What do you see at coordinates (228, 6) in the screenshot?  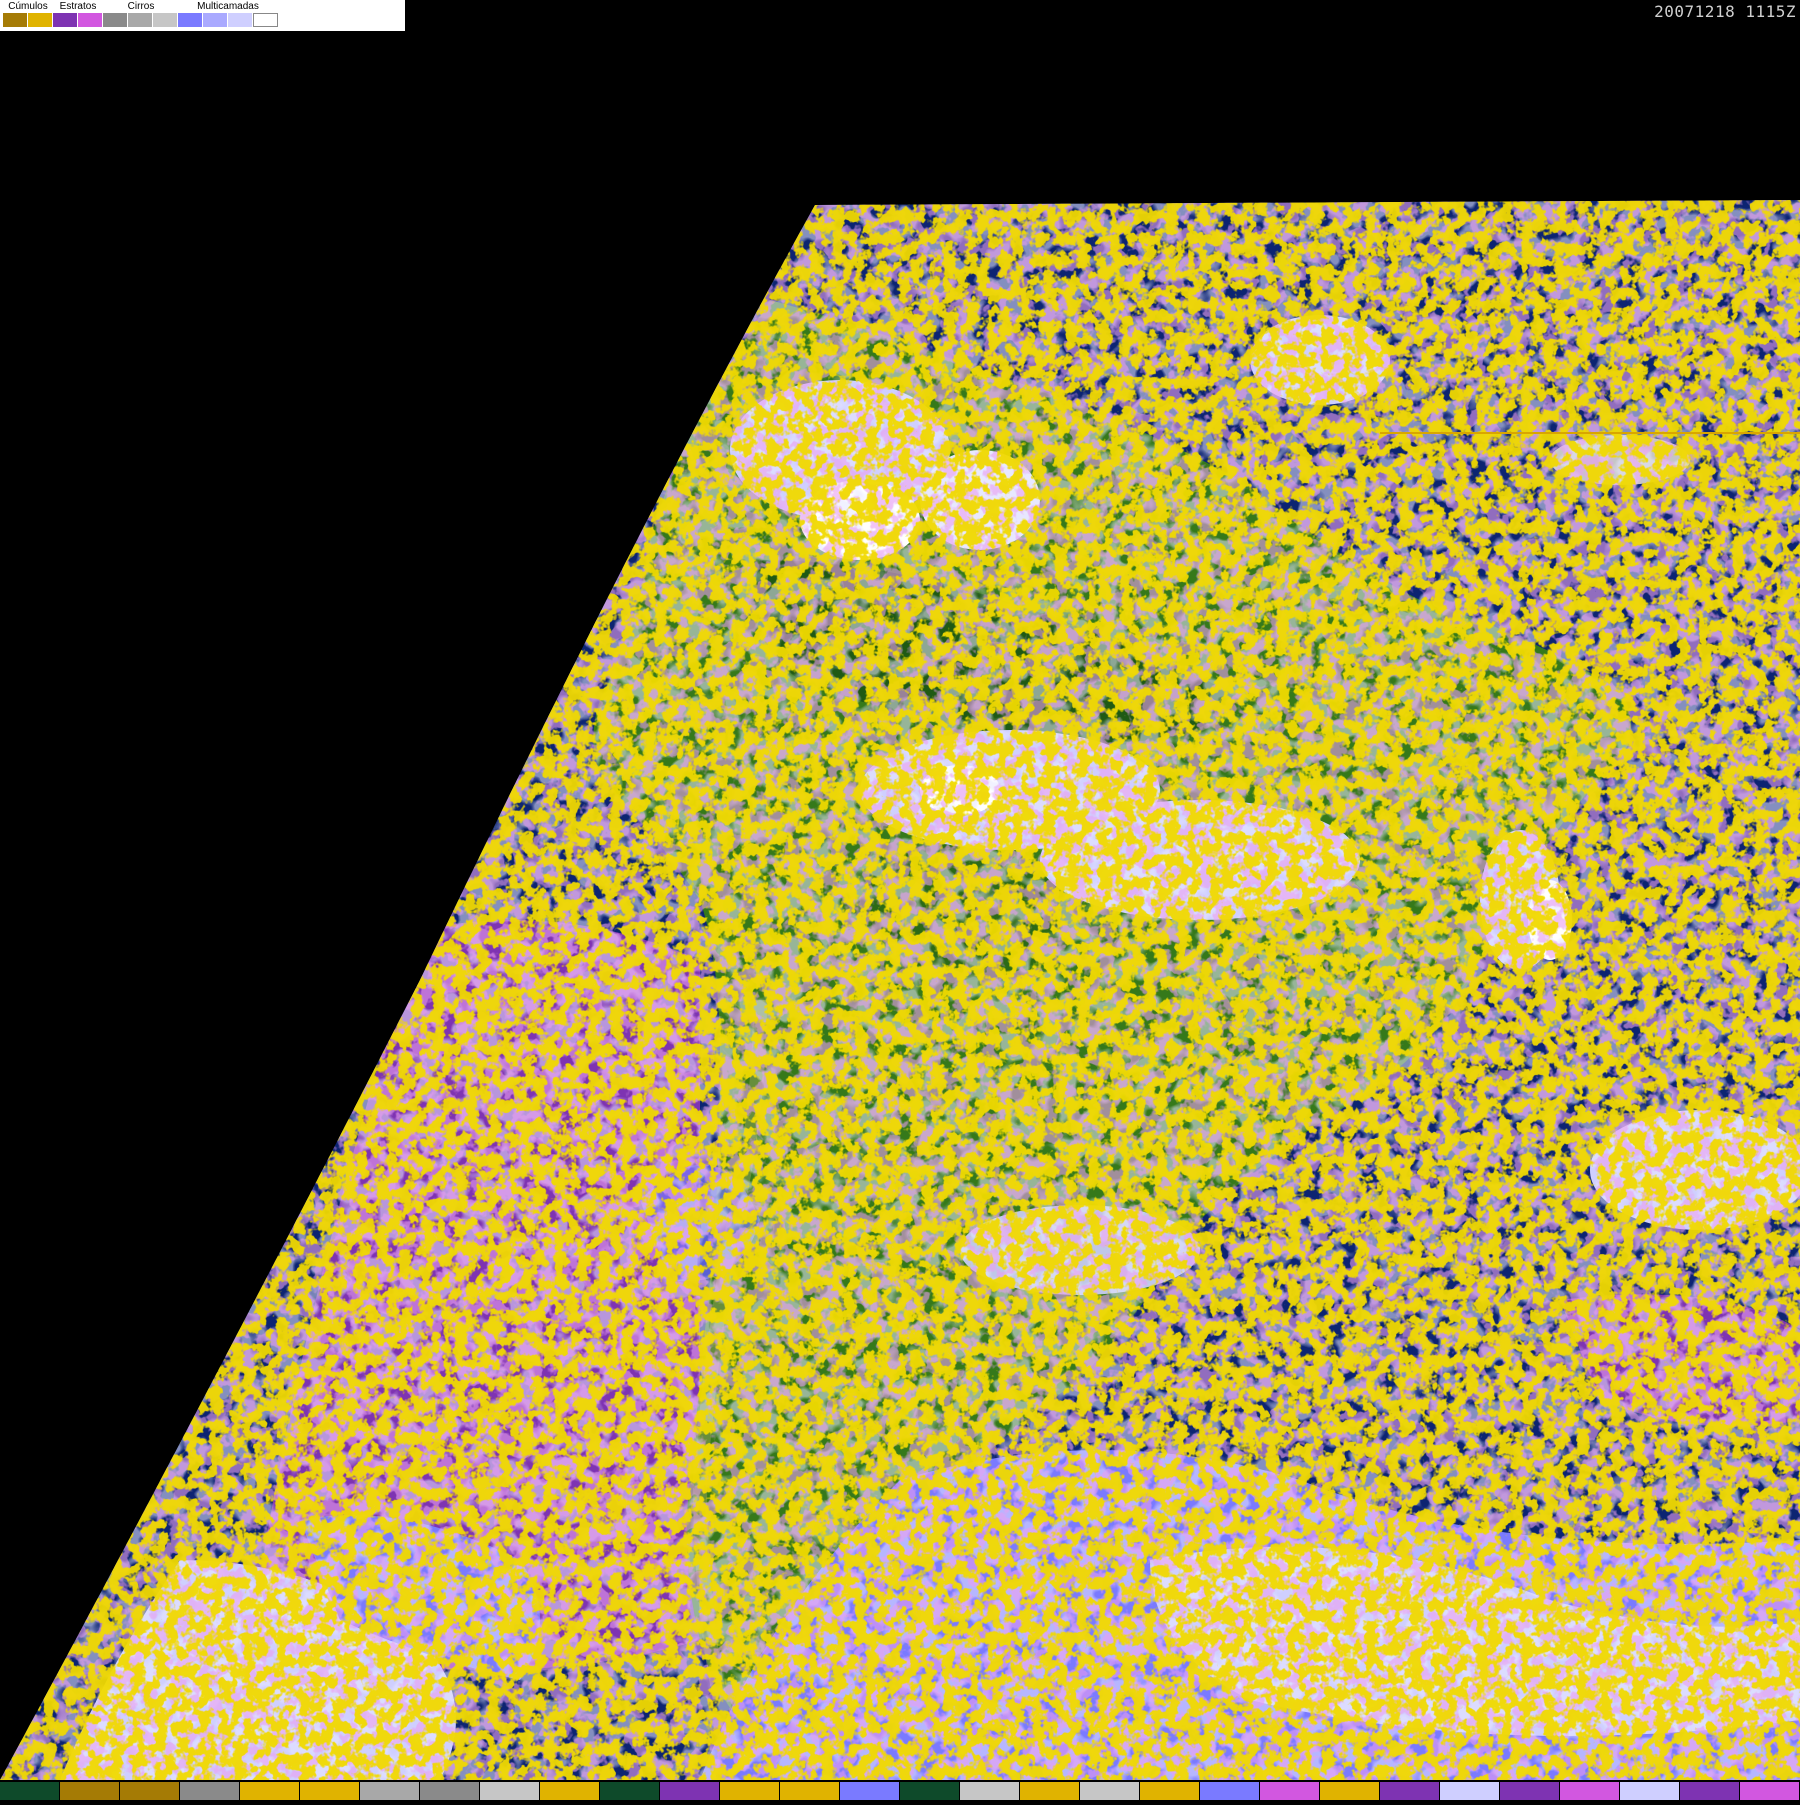 I see `legend-group-label: Multicamadas` at bounding box center [228, 6].